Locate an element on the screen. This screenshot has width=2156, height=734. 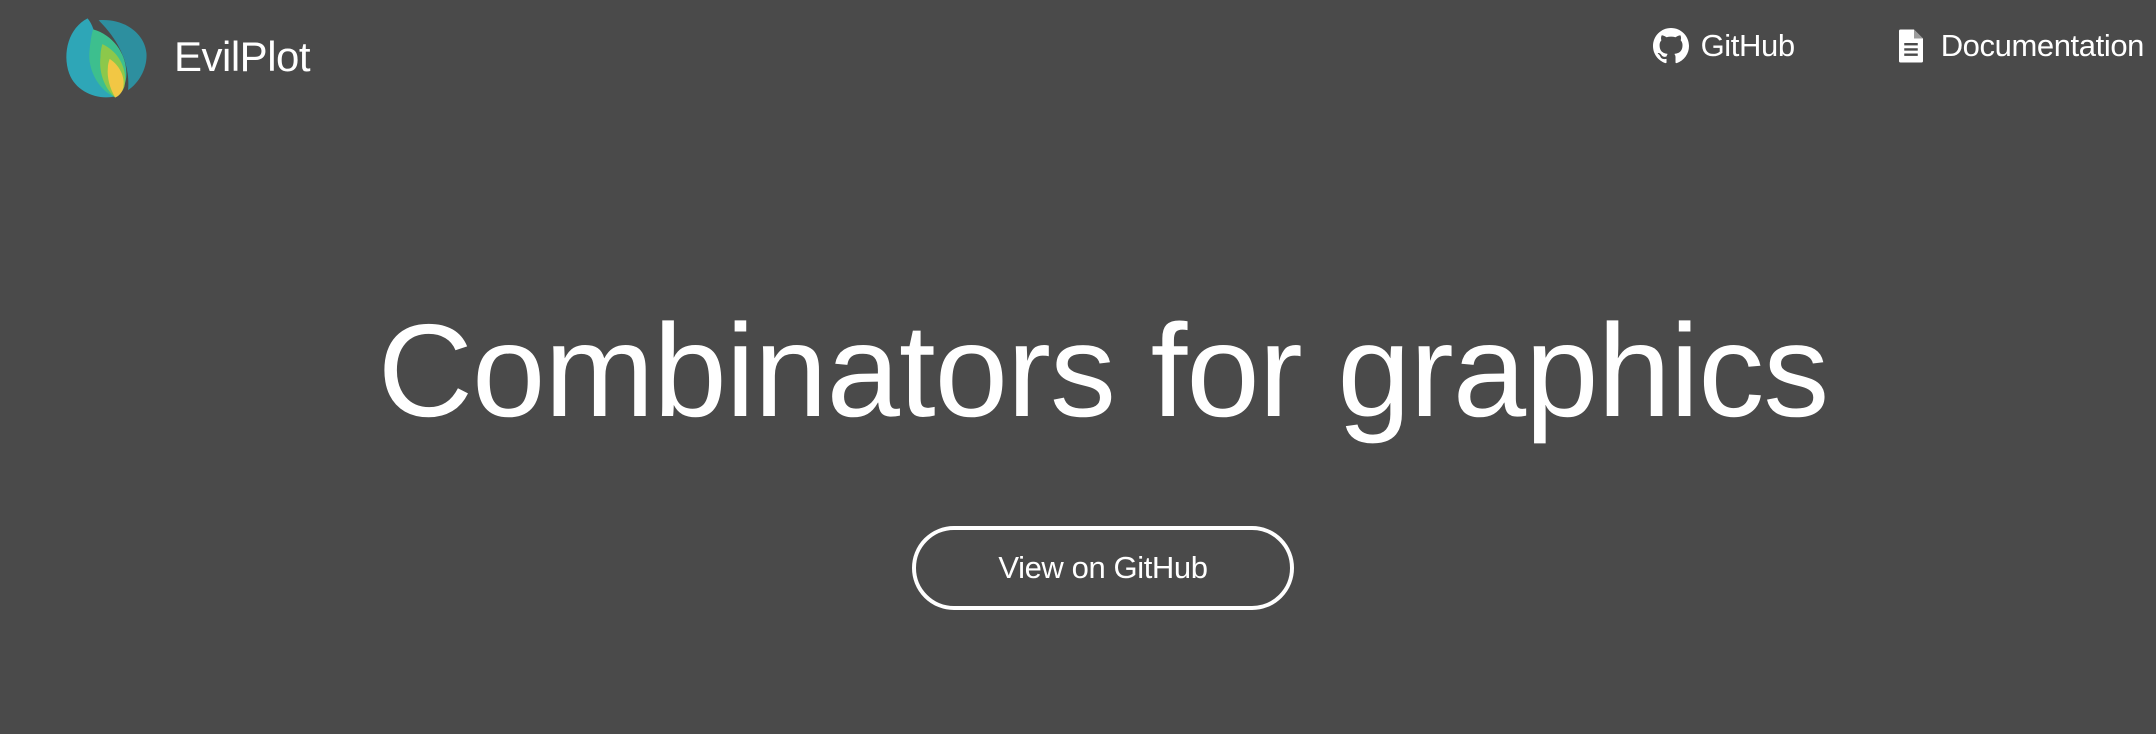
nav-documentation-link: Documentation is located at coordinates (2018, 46).